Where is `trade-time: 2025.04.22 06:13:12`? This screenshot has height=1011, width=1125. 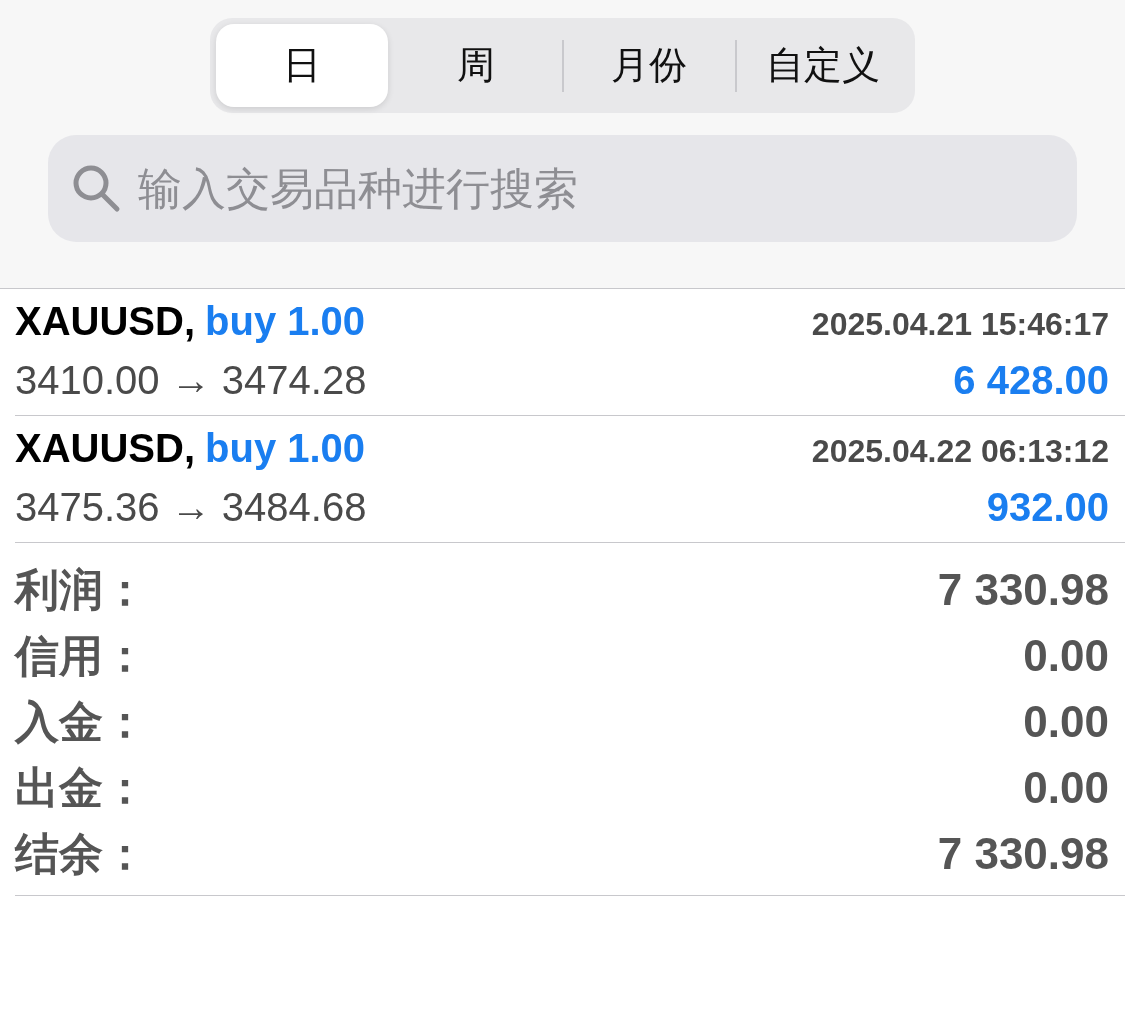 trade-time: 2025.04.22 06:13:12 is located at coordinates (960, 451).